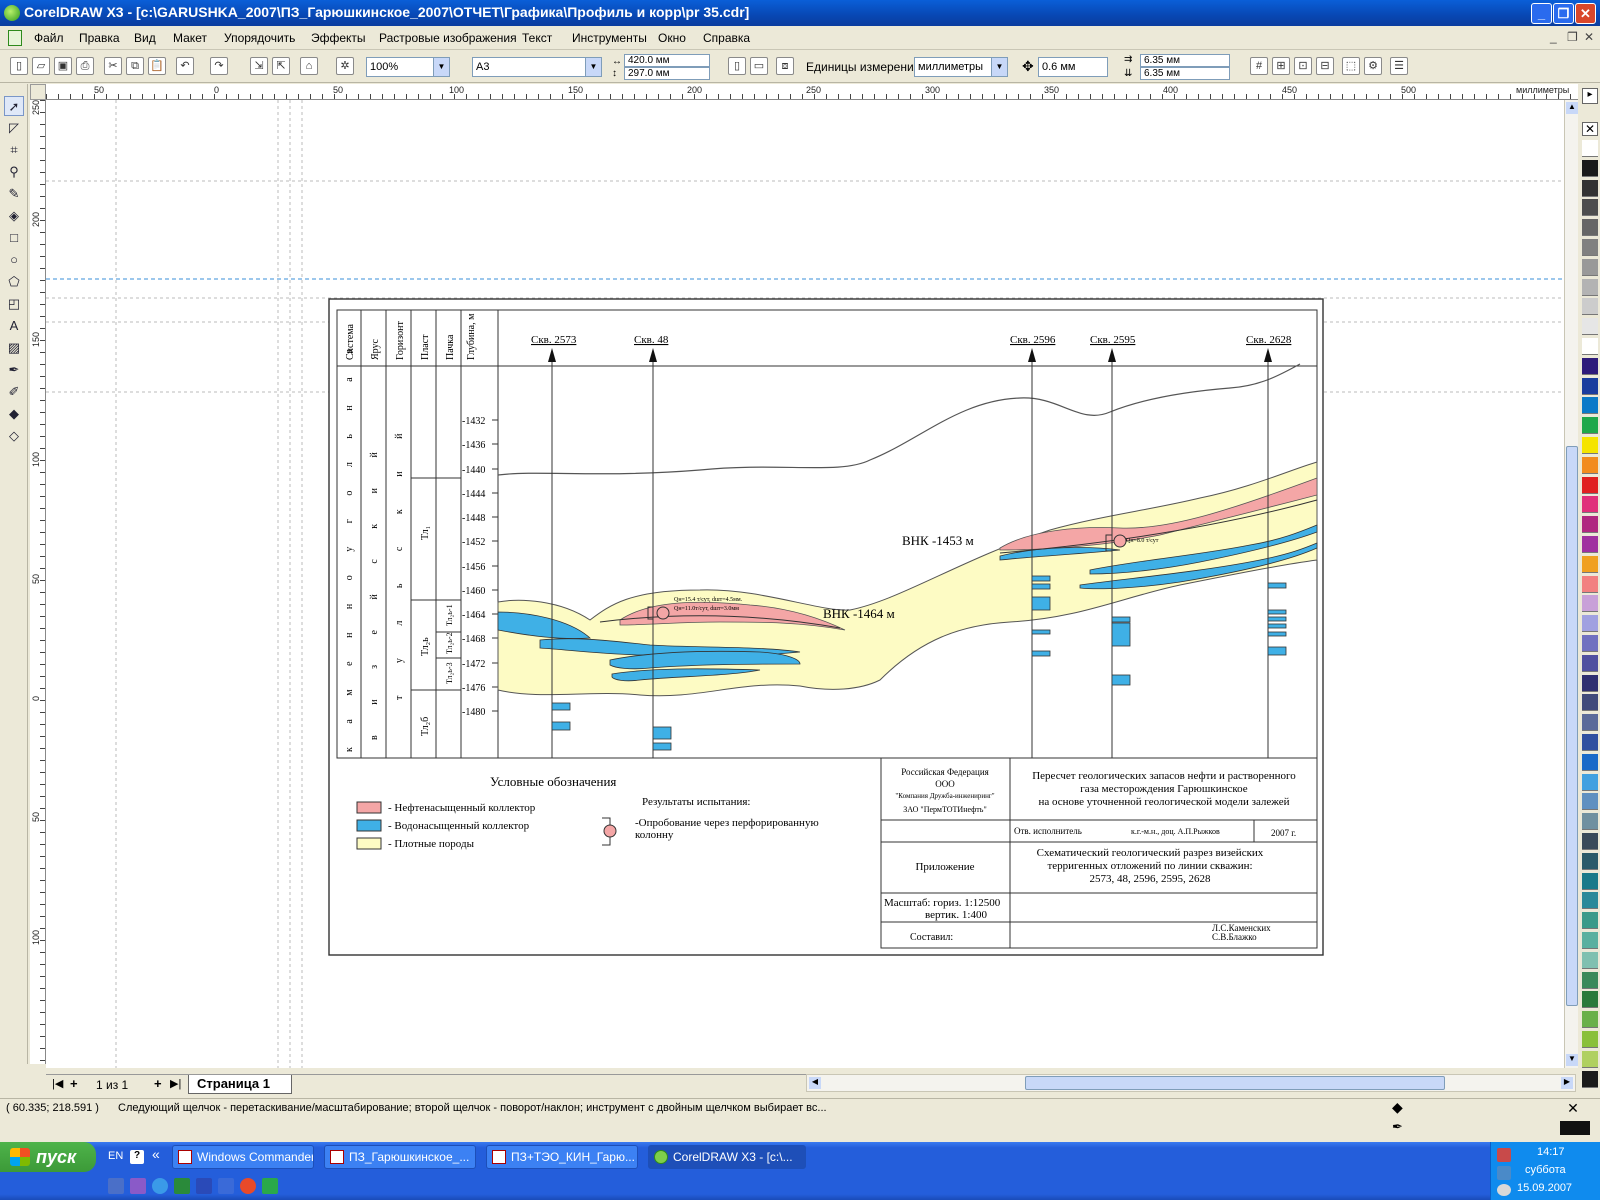 The image size is (1600, 1200). Describe the element at coordinates (14, 128) in the screenshot. I see `shape-tool-icon: ◸` at that location.